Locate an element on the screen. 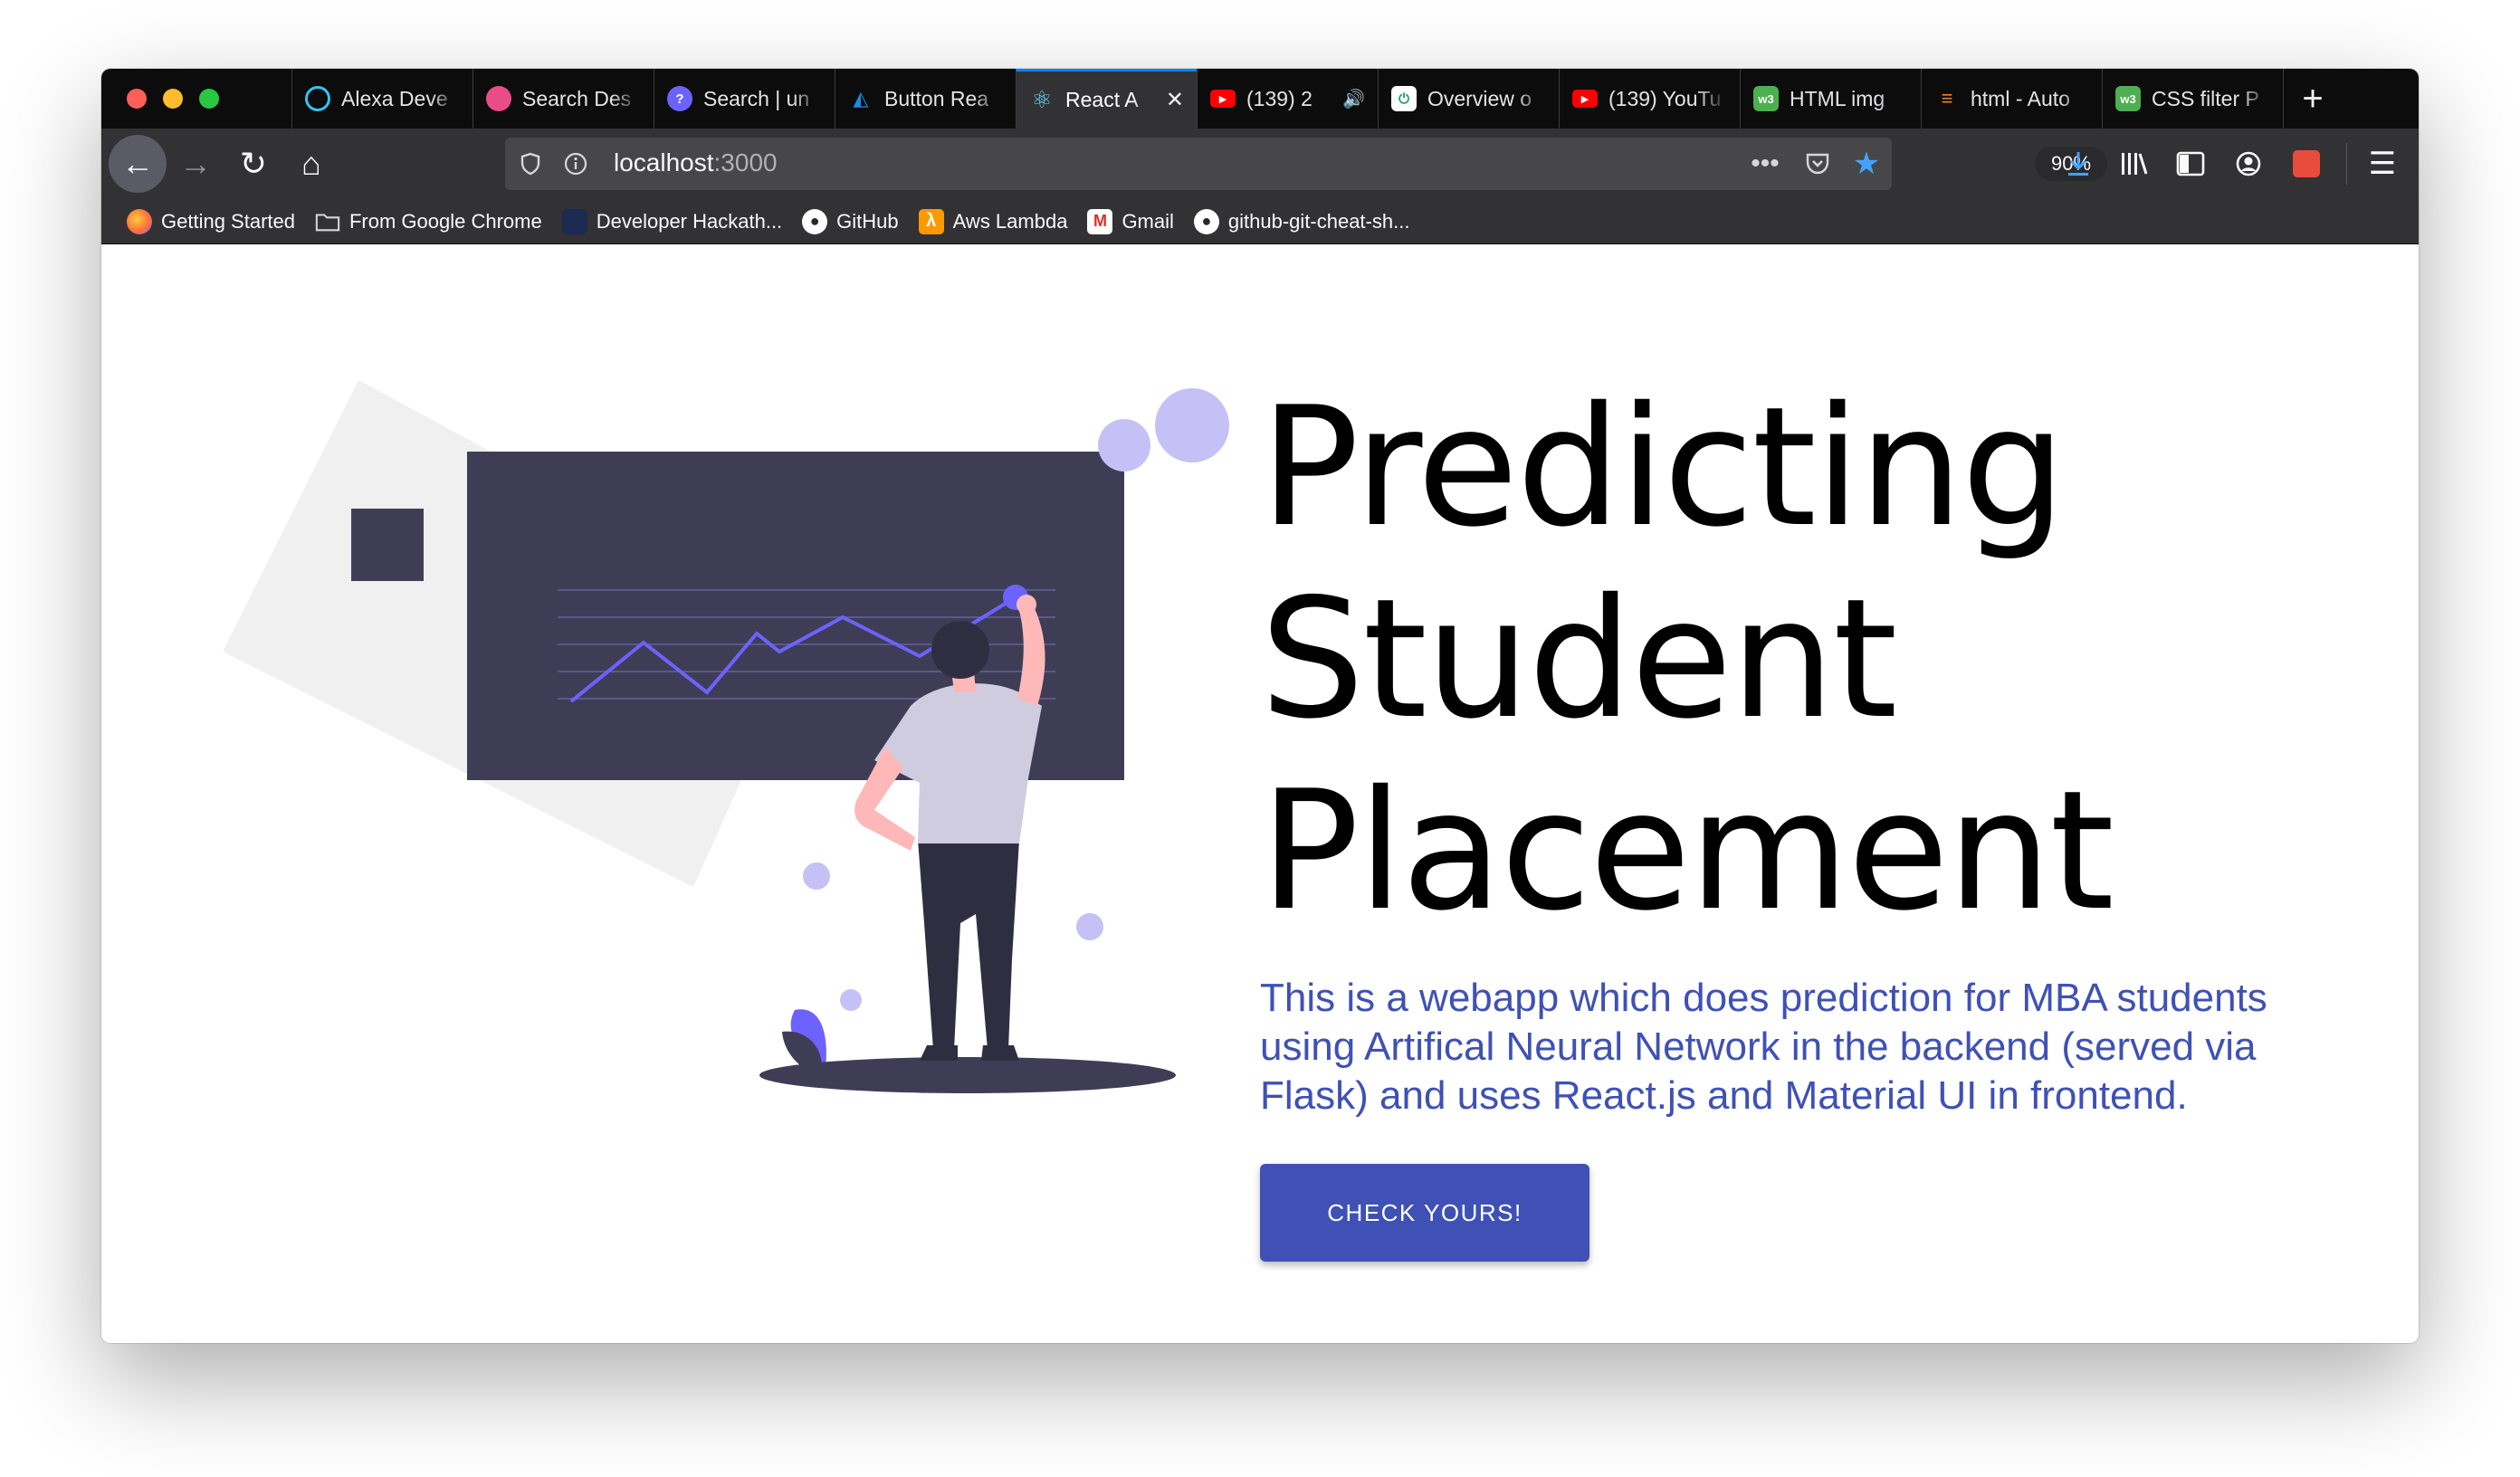  new-tab-button: + is located at coordinates (2312, 99).